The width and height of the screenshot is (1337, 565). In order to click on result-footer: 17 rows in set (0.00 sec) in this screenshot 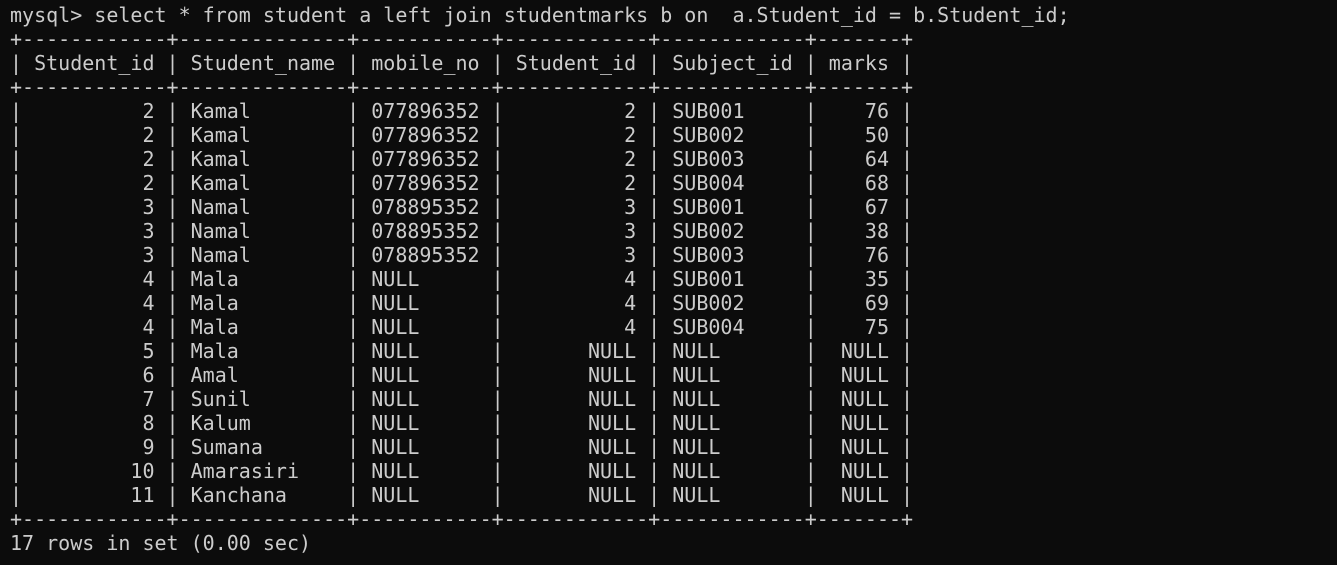, I will do `click(161, 543)`.